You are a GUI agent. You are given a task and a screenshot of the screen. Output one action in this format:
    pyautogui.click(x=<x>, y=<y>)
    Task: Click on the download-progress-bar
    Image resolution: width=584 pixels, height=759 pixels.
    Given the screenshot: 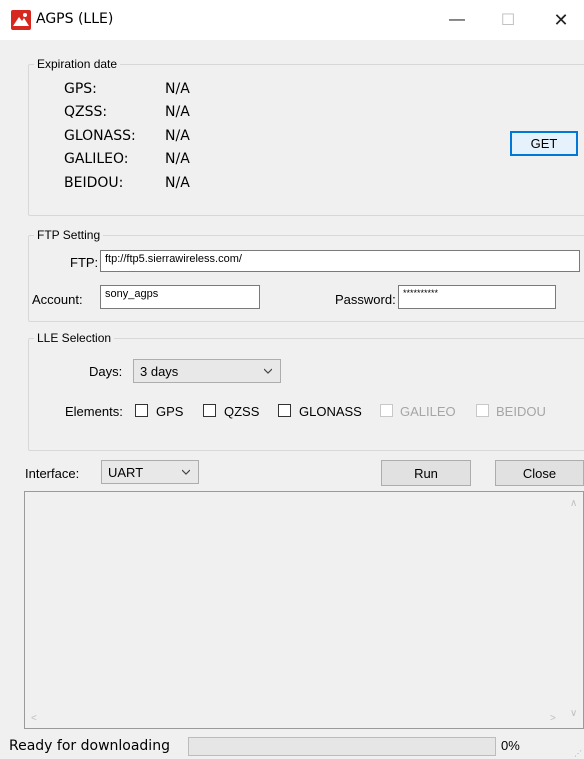 What is the action you would take?
    pyautogui.click(x=342, y=746)
    